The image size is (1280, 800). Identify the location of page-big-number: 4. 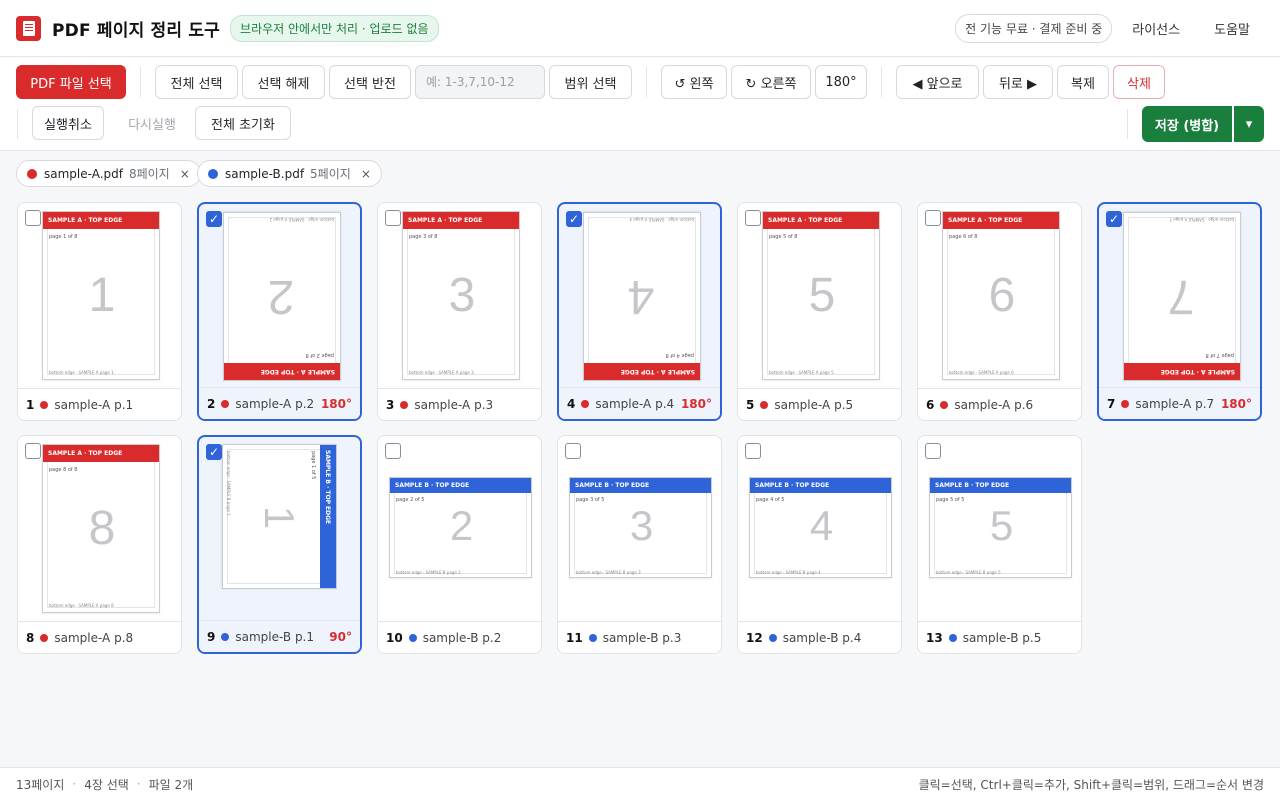
(821, 525).